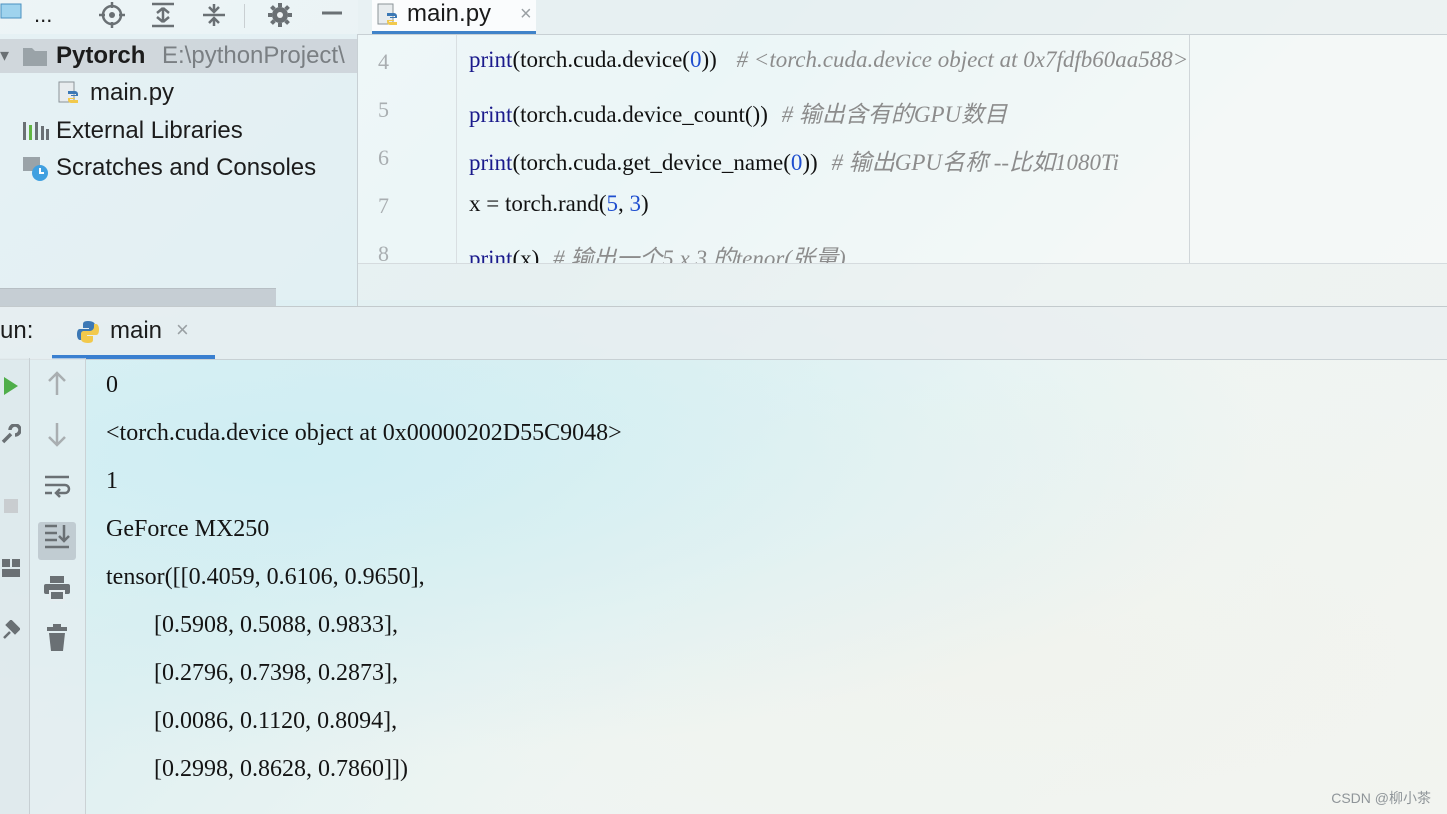  Describe the element at coordinates (11, 506) in the screenshot. I see `stop-icon` at that location.